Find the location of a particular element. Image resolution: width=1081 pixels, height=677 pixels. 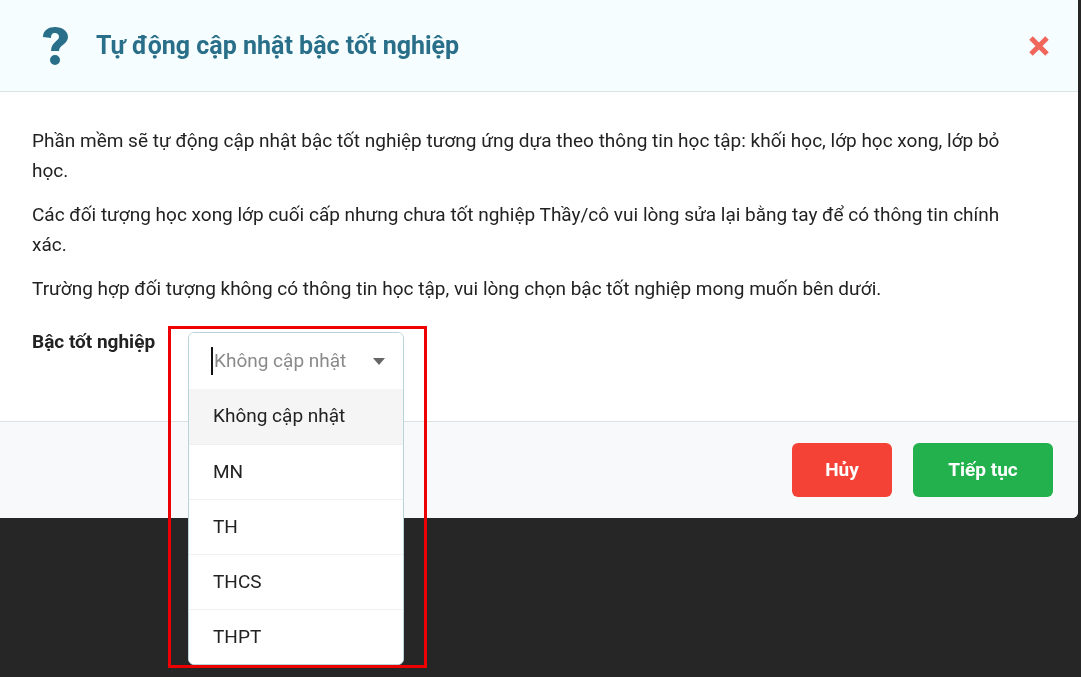

description-text: Phần mềm sẽ tự động cập nhật bậc tốt nghiệp tương ứng dựa theo thông tin học tập: khối học, lớp học xong, lớp bỏ học. is located at coordinates (516, 156).